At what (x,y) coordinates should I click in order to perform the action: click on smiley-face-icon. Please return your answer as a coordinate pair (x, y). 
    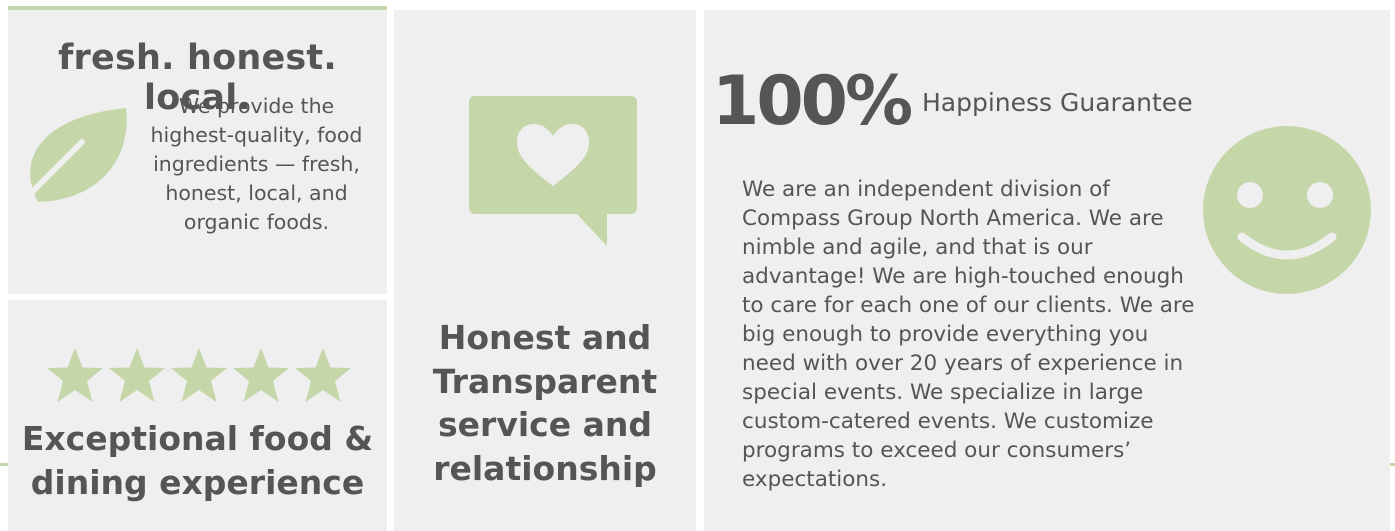
    Looking at the image, I should click on (1287, 210).